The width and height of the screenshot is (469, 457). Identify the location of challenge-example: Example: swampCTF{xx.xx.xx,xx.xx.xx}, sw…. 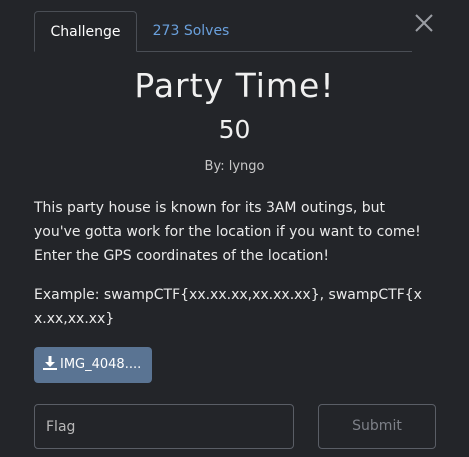
(228, 307).